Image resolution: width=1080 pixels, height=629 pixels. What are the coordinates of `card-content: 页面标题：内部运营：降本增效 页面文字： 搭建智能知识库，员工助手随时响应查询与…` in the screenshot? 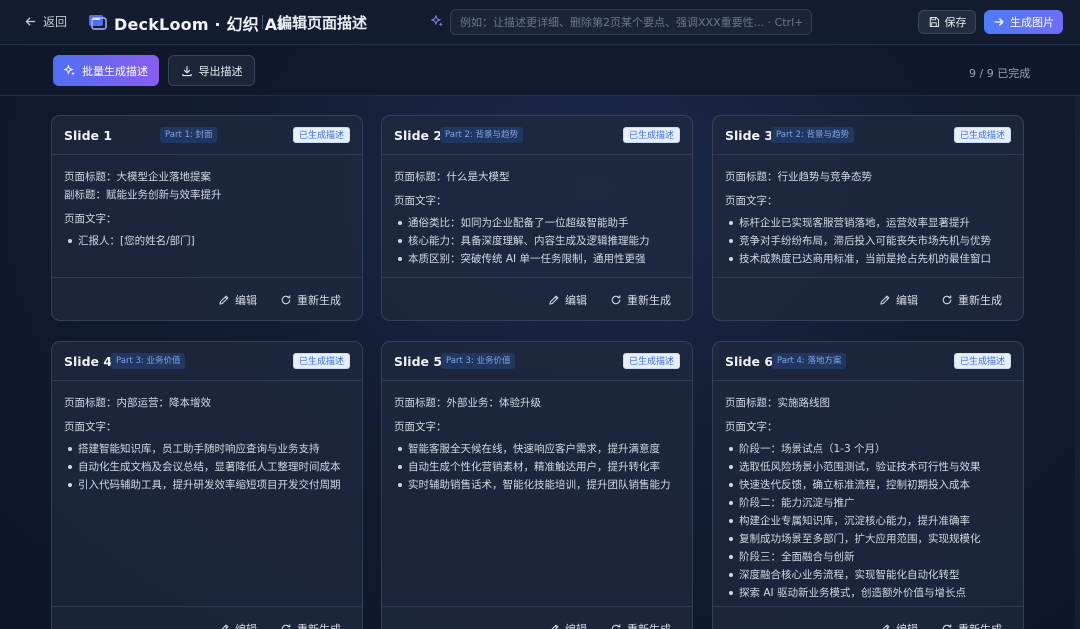 It's located at (208, 444).